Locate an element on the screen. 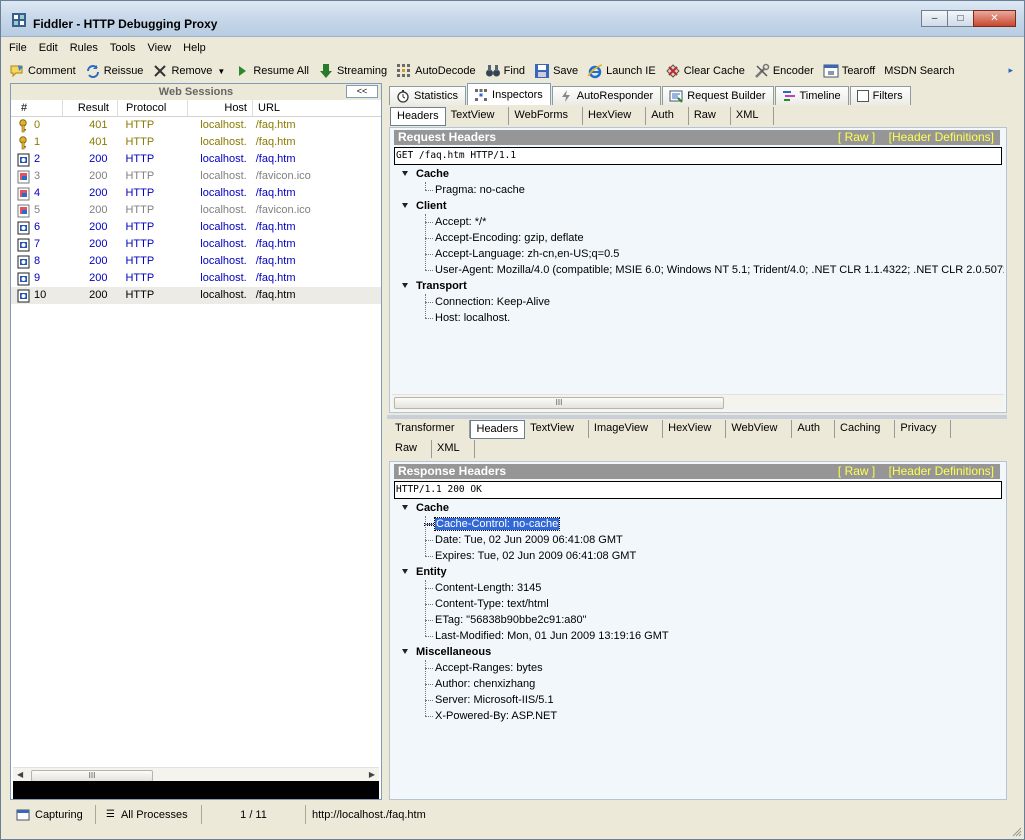  request-tab-auth: Auth is located at coordinates (667, 116).